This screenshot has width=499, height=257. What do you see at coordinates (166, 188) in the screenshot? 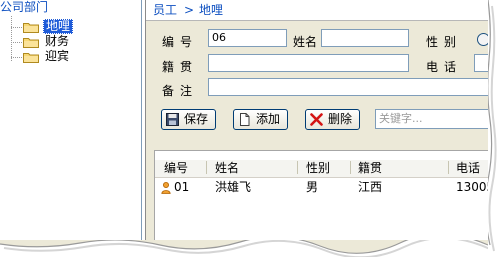
I see `person-icon` at bounding box center [166, 188].